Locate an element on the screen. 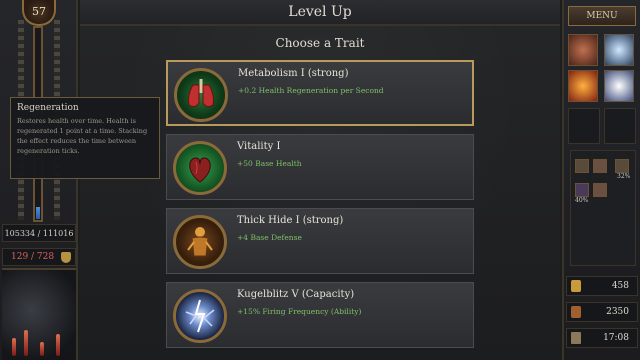 This screenshot has width=640, height=360. trait-name: Kugelblitz V (Capacity) is located at coordinates (296, 294).